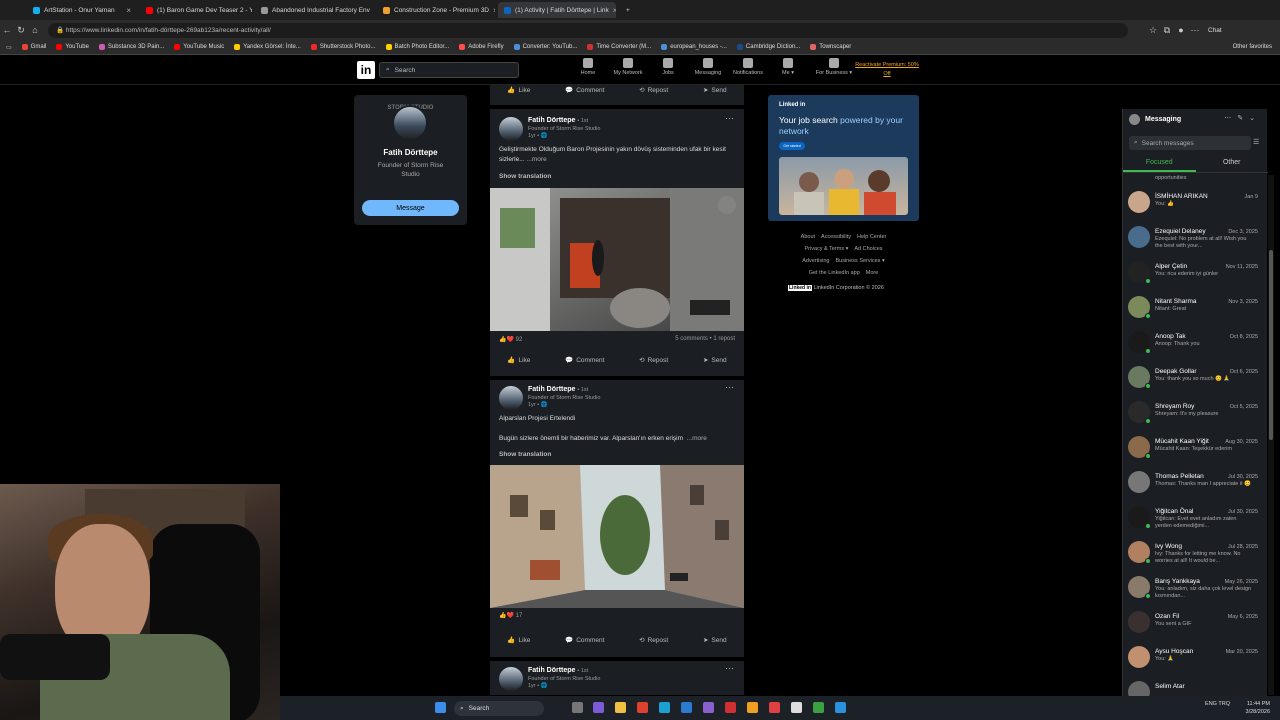  What do you see at coordinates (1192, 657) in the screenshot?
I see `conversation-item: Aysu Hoşcan Mar 20, 2025 You: 🙏` at bounding box center [1192, 657].